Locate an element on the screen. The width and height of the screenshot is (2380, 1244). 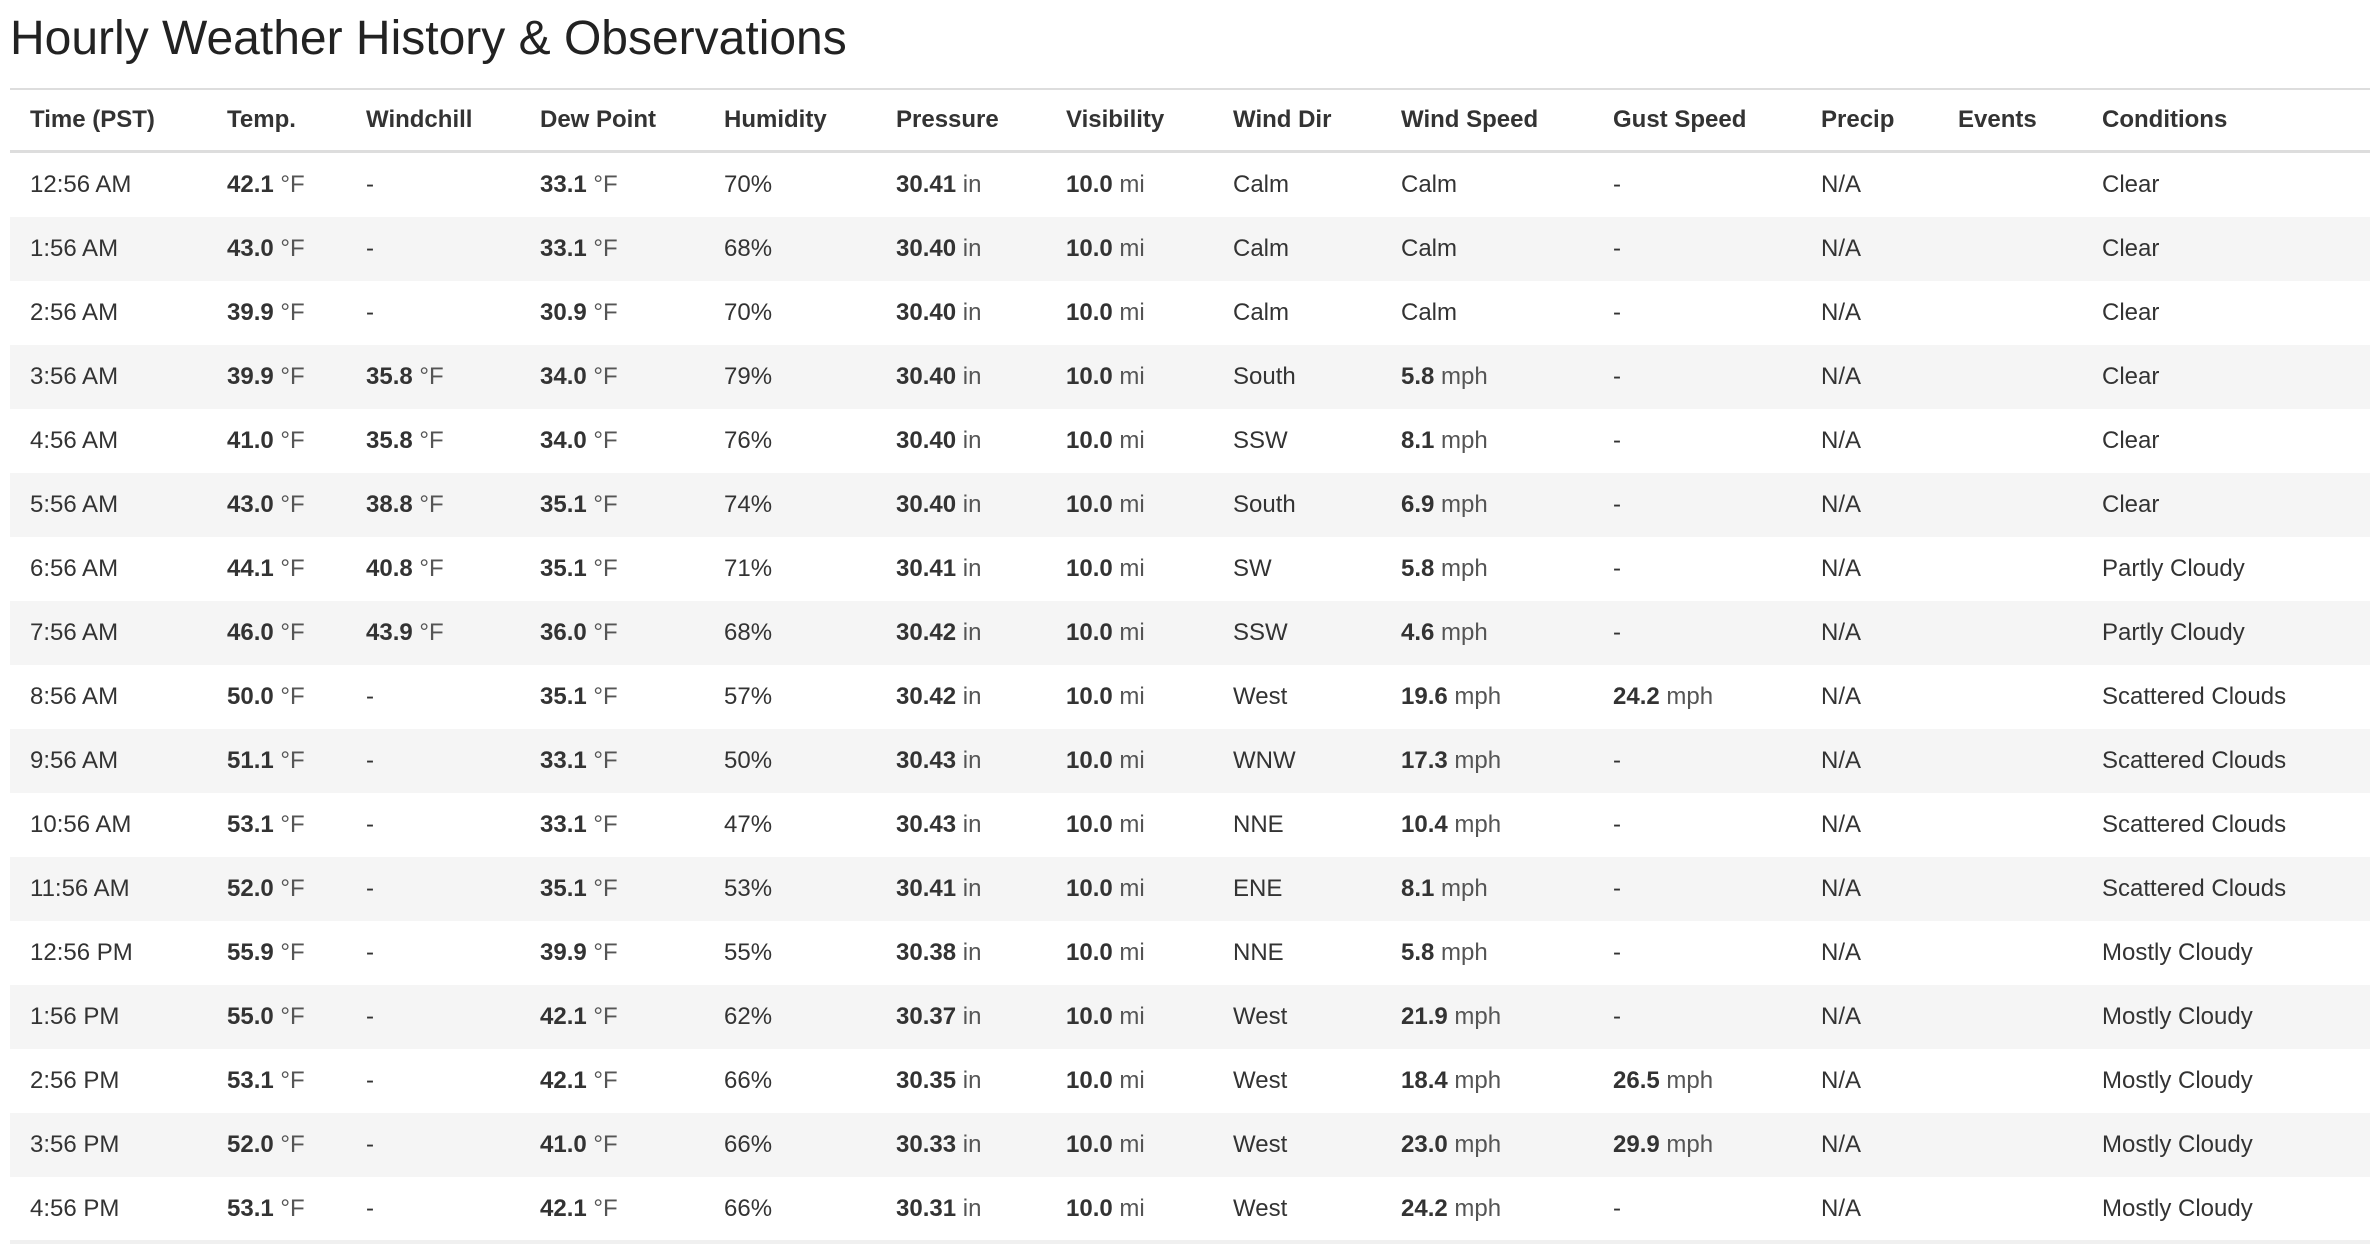
cell-wind-dir: NNE is located at coordinates (1258, 952).